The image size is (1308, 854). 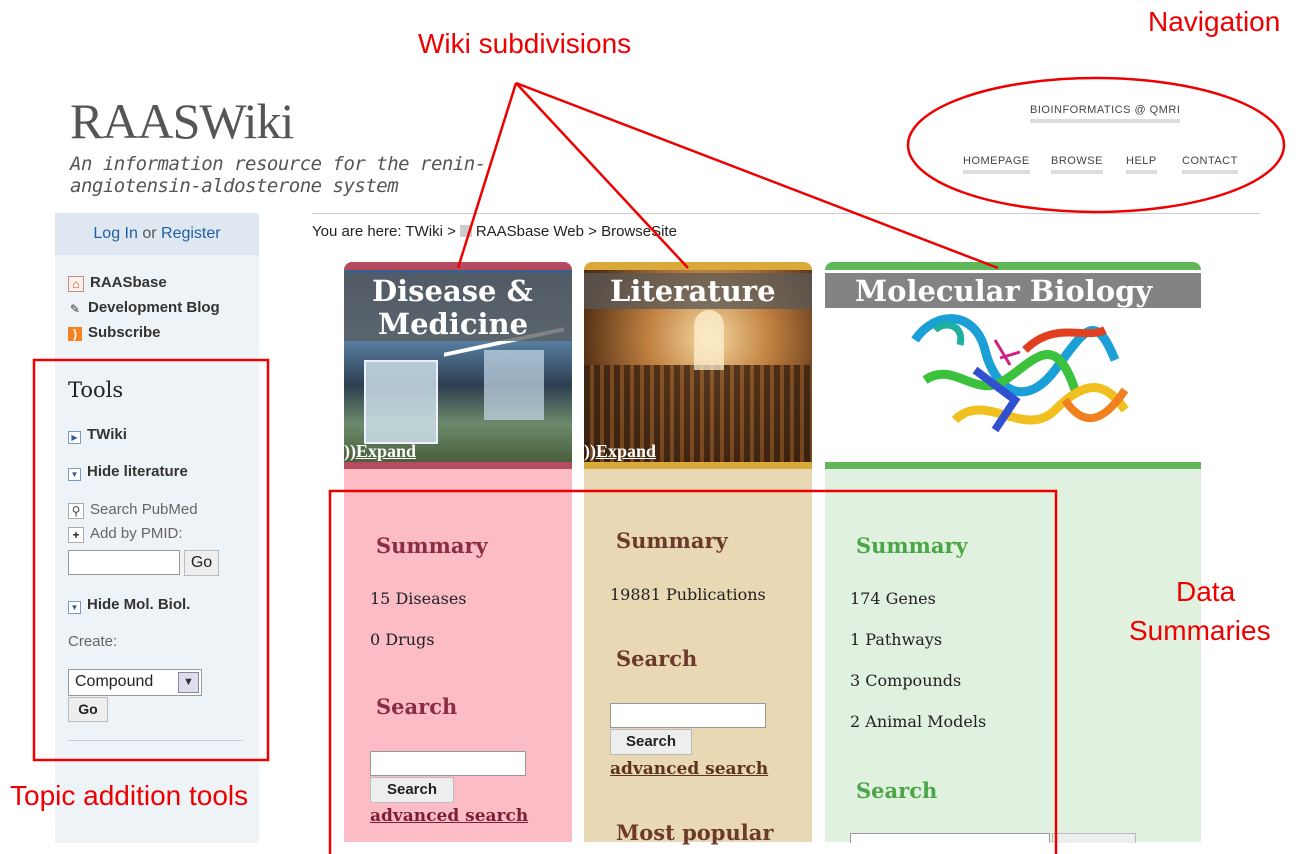 What do you see at coordinates (487, 175) in the screenshot?
I see `pointer-line-disease` at bounding box center [487, 175].